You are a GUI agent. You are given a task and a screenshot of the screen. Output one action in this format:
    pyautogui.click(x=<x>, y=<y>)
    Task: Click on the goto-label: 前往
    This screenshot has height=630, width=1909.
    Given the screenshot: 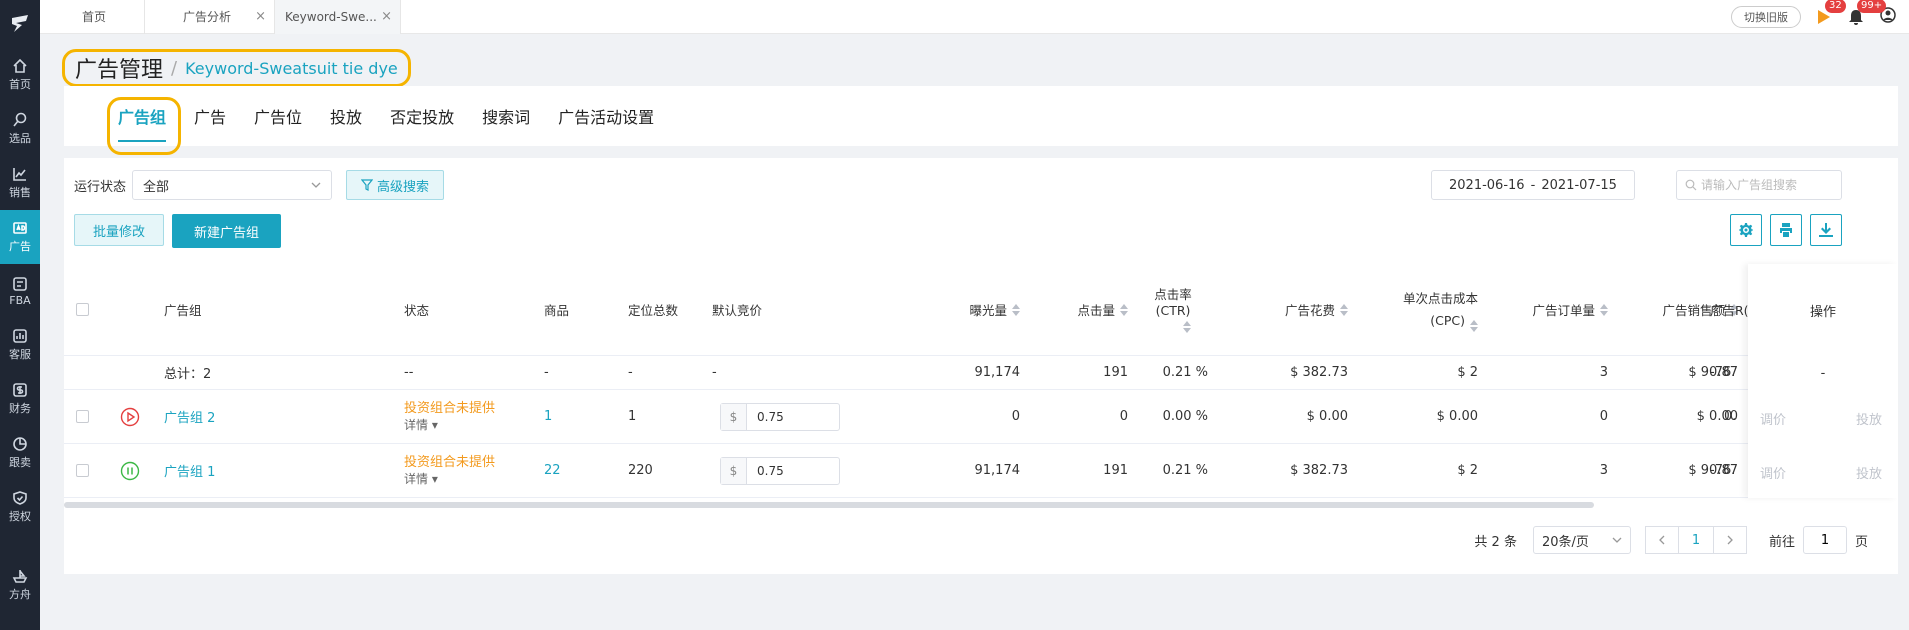 What is the action you would take?
    pyautogui.click(x=1781, y=542)
    